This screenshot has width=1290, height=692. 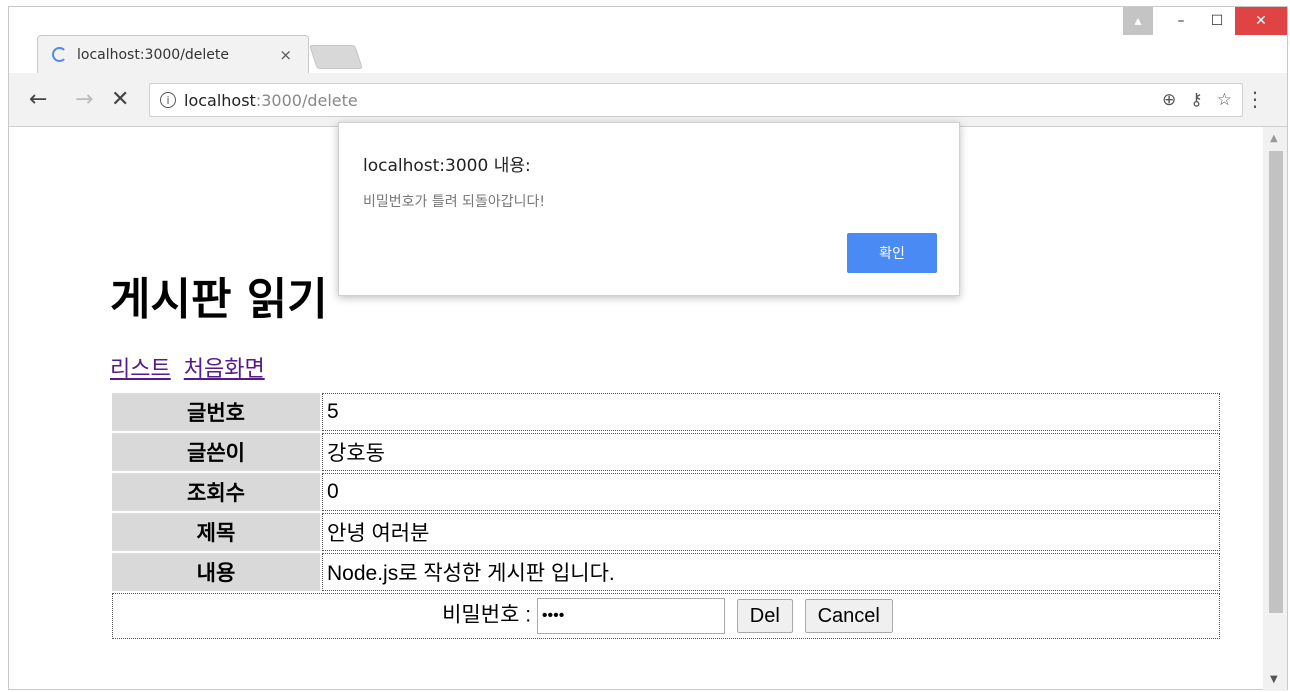 I want to click on page-links: 리스트 처음화면, so click(x=190, y=367).